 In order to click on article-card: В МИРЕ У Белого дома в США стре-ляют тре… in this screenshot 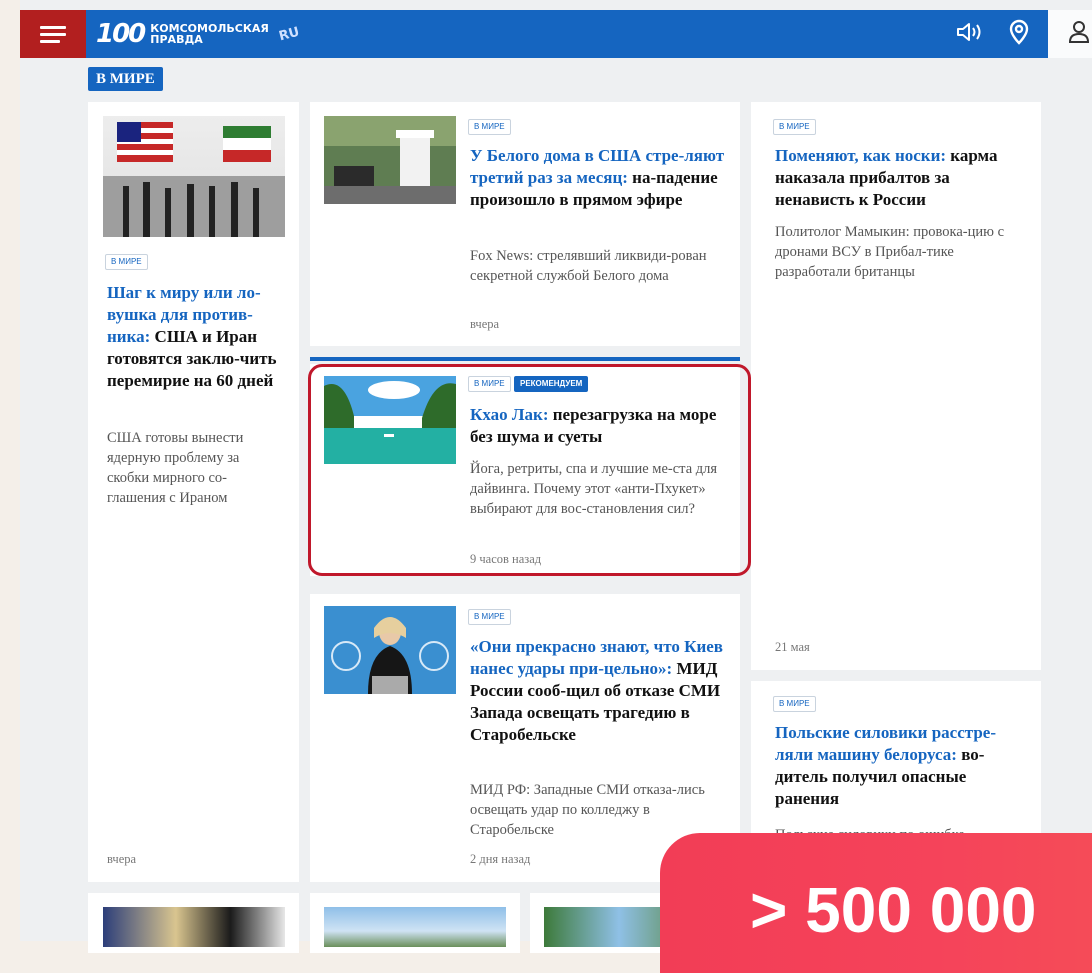, I will do `click(525, 224)`.